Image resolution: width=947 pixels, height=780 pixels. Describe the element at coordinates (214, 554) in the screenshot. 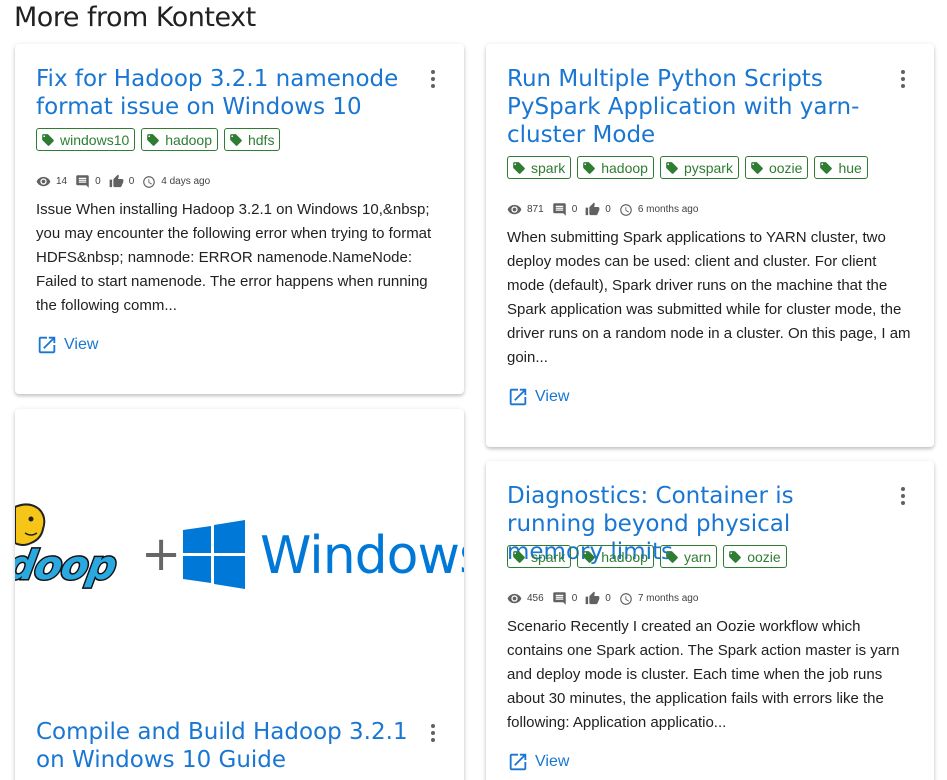

I see `windows-logo` at that location.